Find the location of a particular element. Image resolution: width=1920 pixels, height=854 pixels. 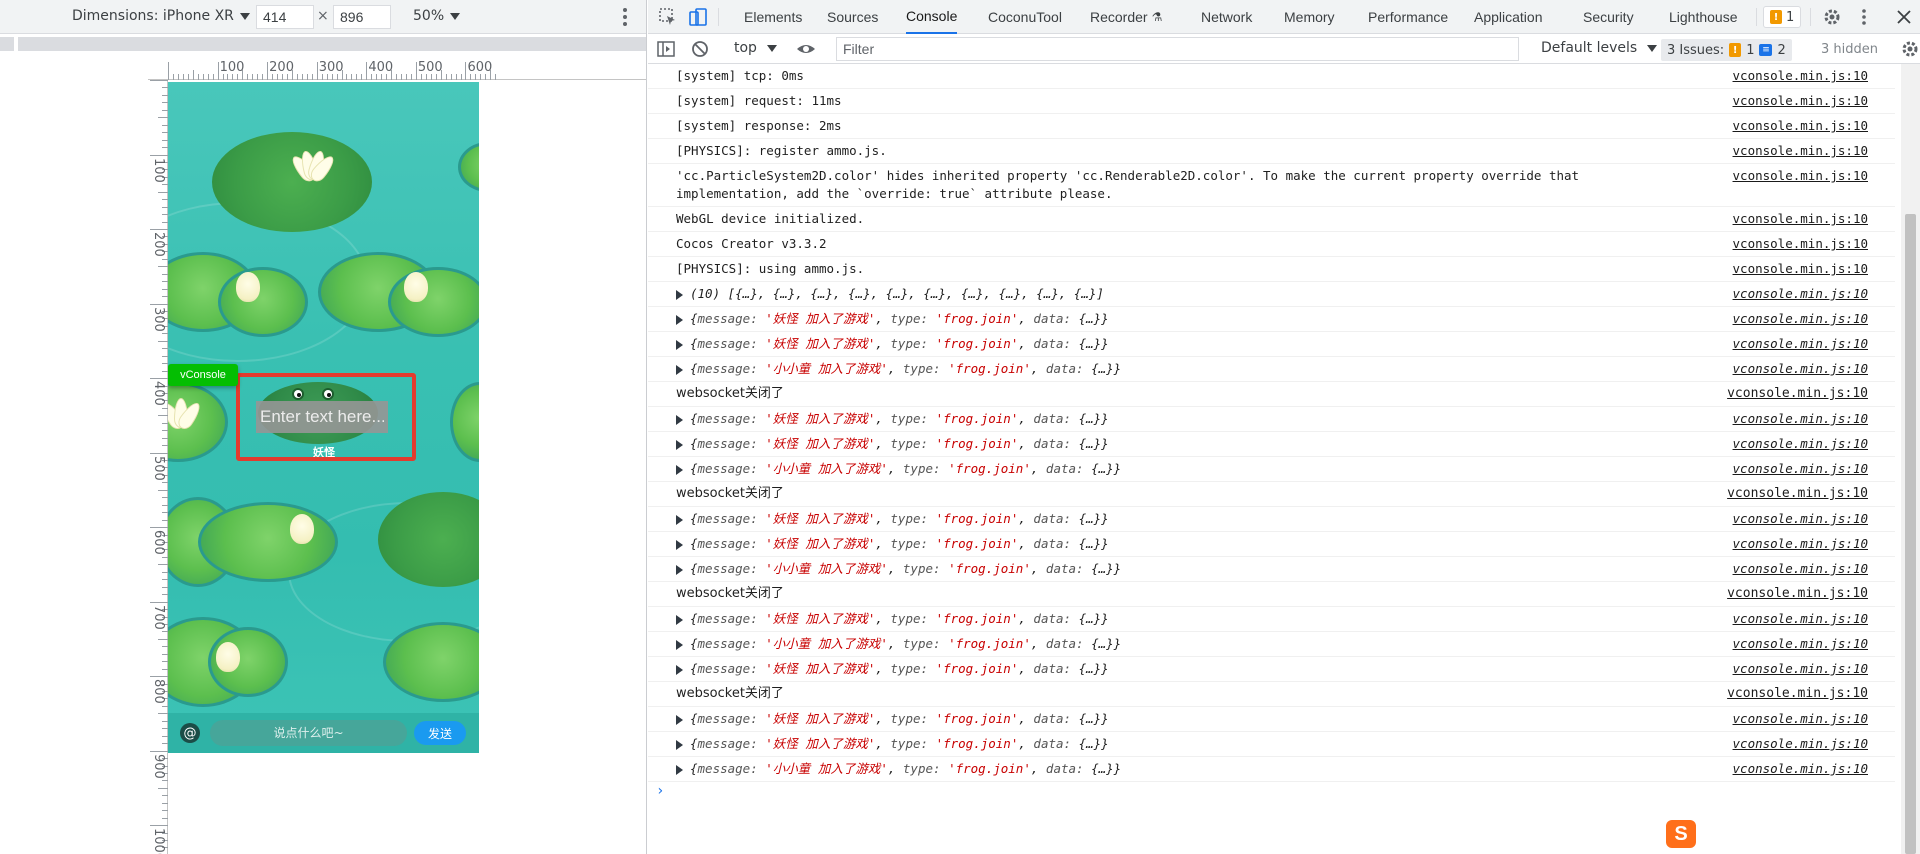

console-log-row: [system] response: 2ms vconsole.min.js:10 is located at coordinates (1271, 126).